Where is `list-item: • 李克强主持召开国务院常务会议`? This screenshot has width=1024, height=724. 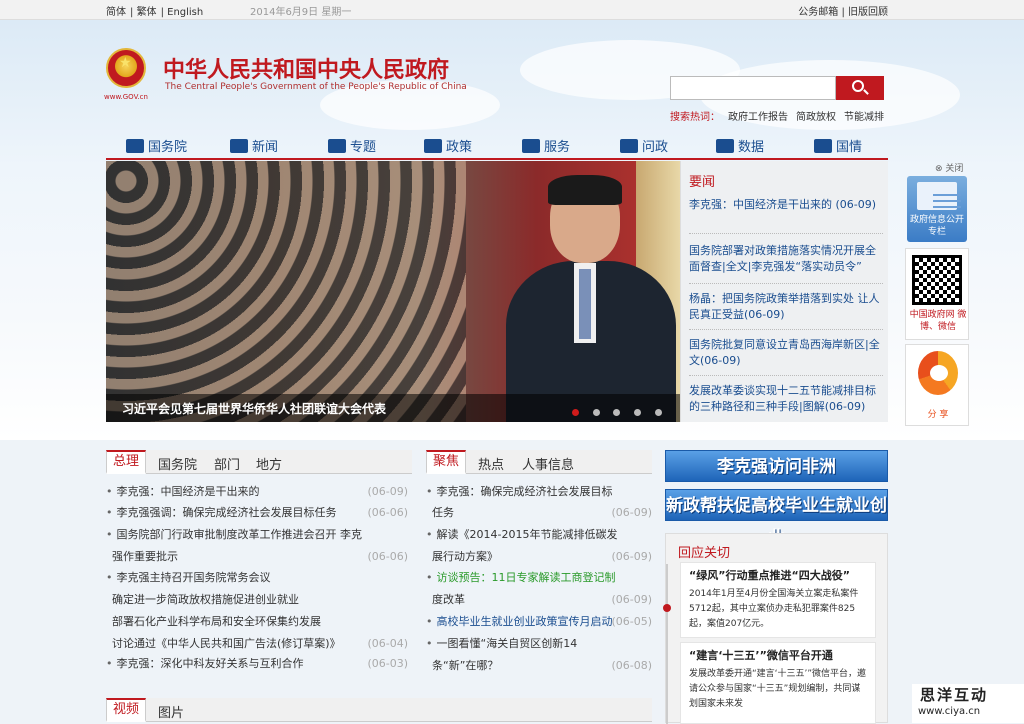
list-item: • 李克强主持召开国务院常务会议 is located at coordinates (257, 578).